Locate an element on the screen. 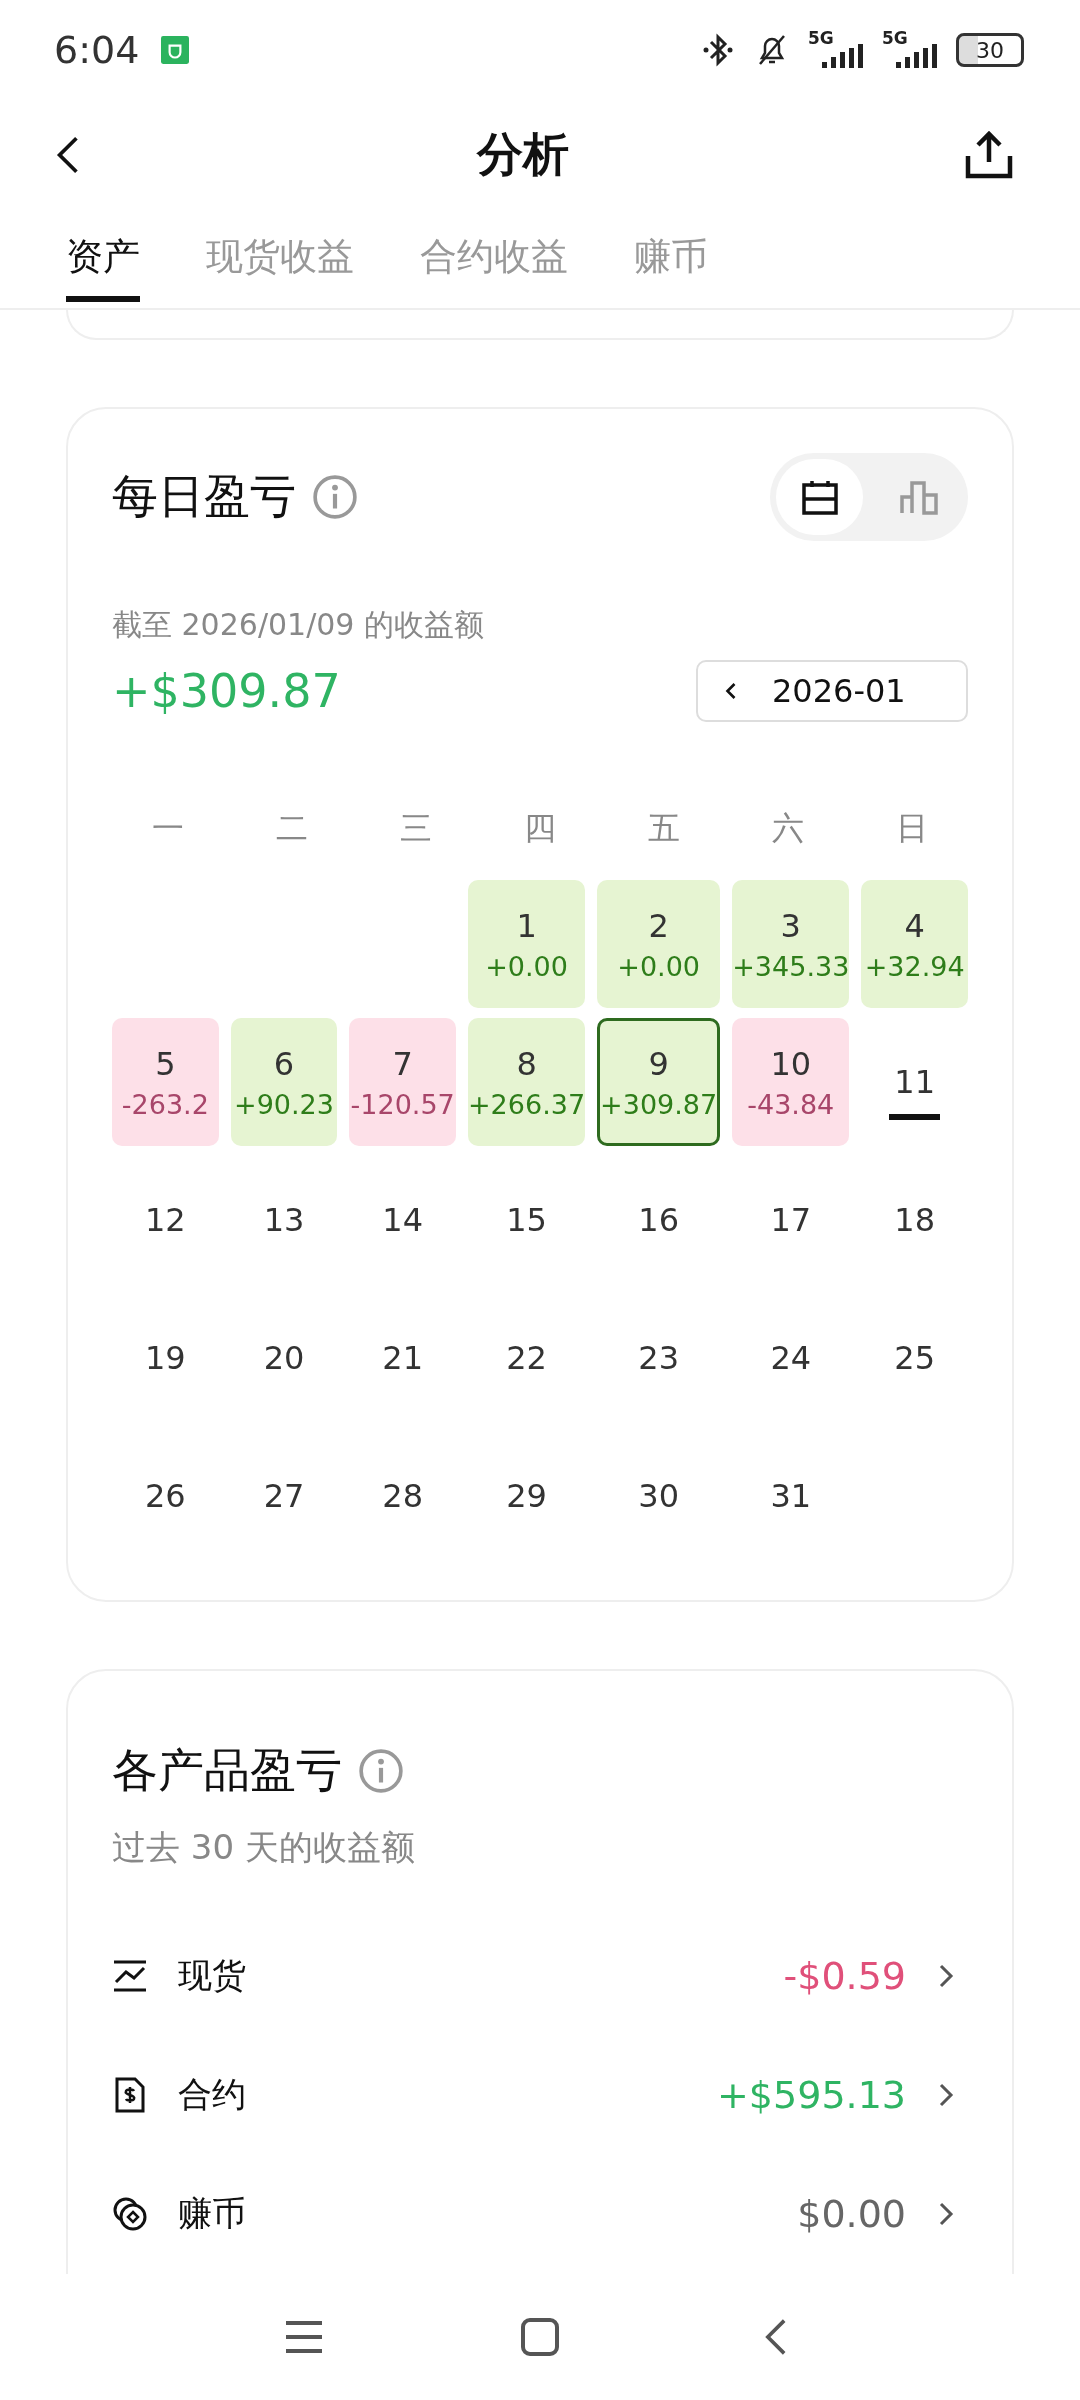 This screenshot has width=1080, height=2400. month-picker: 2026-01 is located at coordinates (832, 691).